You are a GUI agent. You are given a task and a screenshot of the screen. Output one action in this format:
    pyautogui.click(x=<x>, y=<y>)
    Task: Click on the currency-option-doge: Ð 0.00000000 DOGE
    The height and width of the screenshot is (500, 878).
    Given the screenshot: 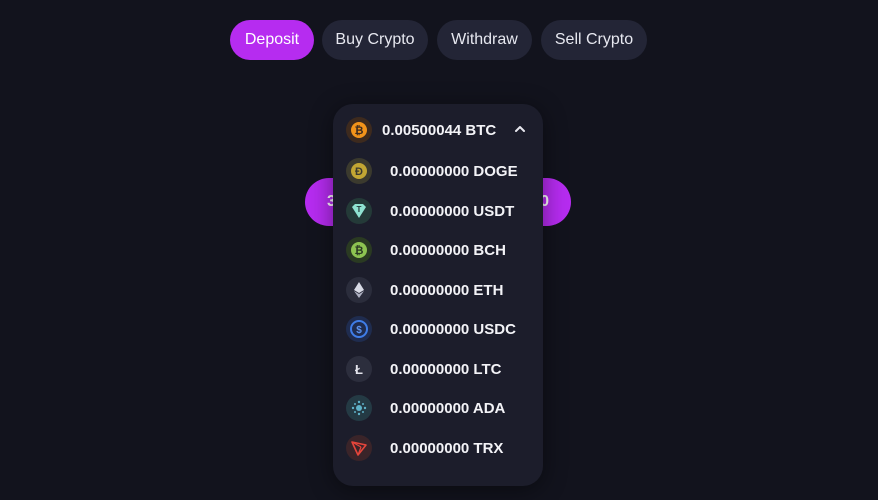 What is the action you would take?
    pyautogui.click(x=438, y=171)
    